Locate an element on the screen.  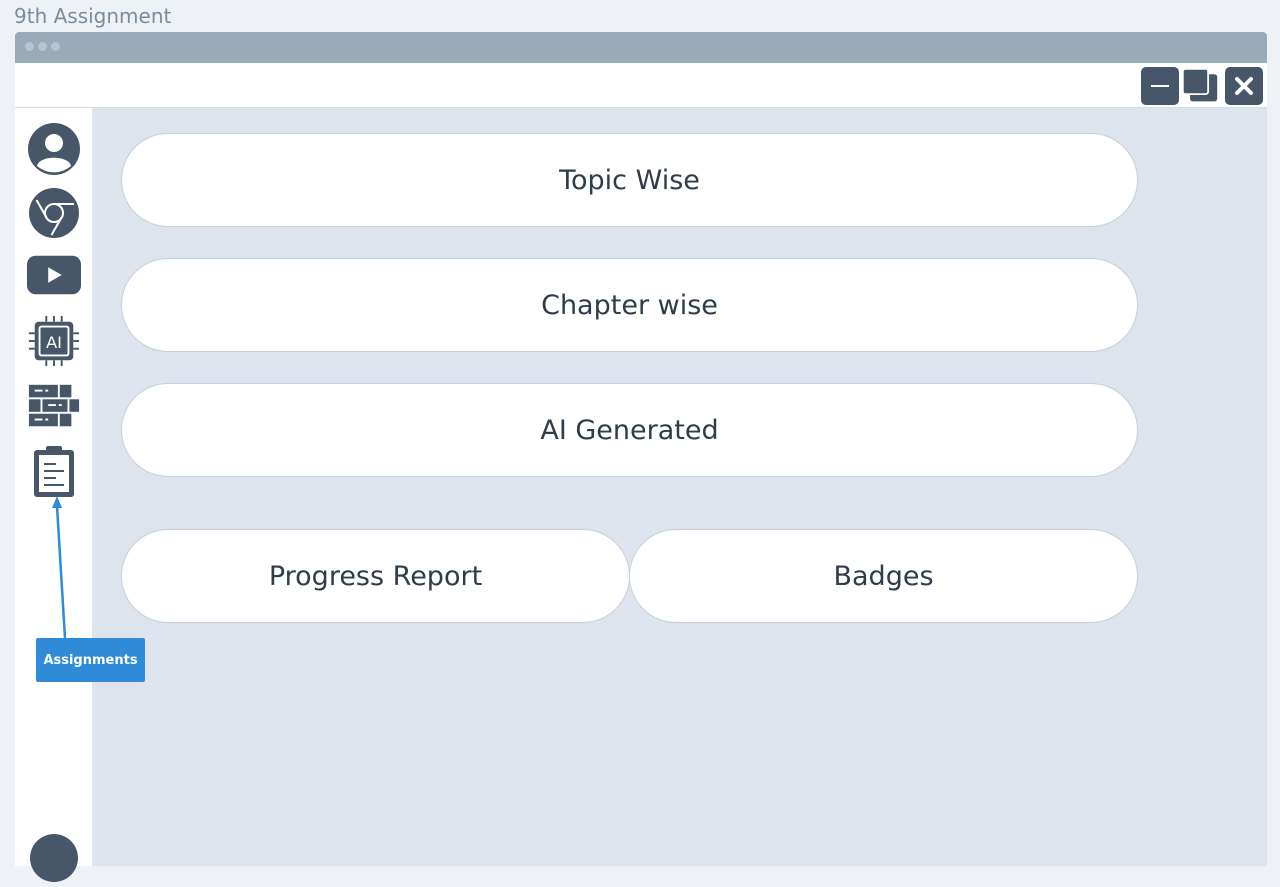
assignments-tooltip: Assignments is located at coordinates (90, 660).